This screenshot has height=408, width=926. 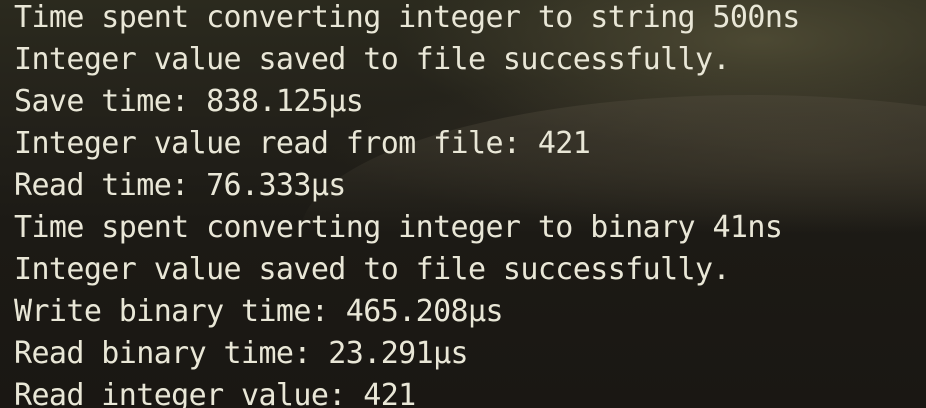 I want to click on output-line: Read time: 76.333µs, so click(x=180, y=185).